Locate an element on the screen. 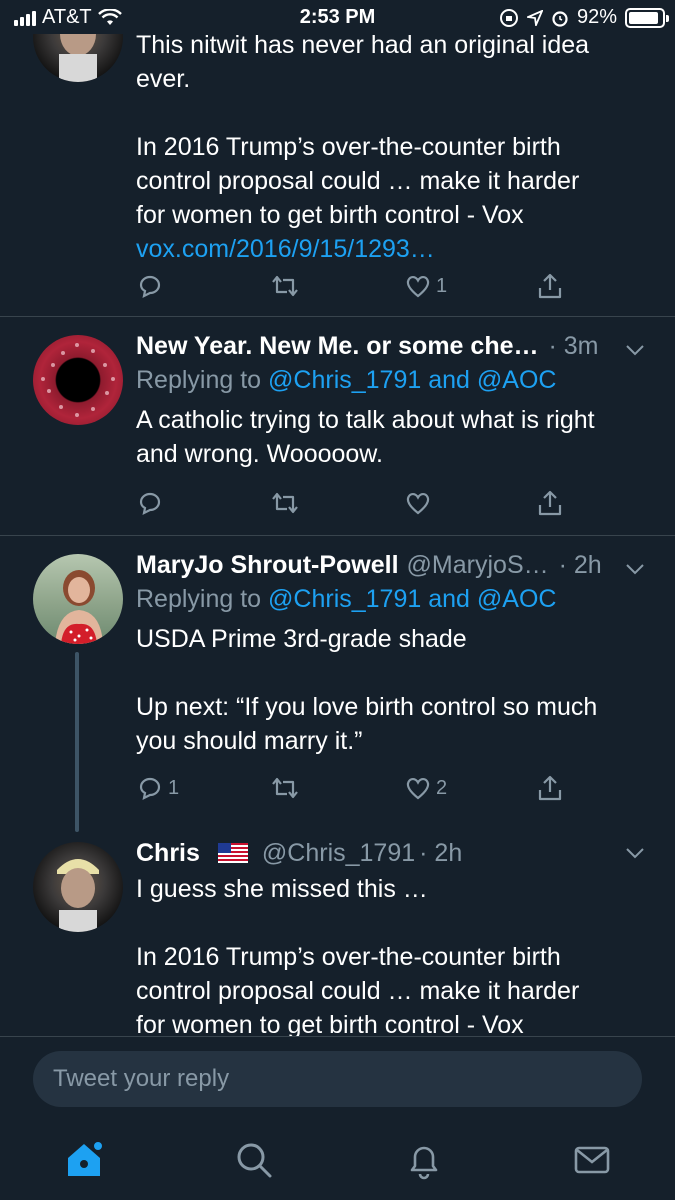  tweet-header: New Year. New Me. or some che… · 3m is located at coordinates (395, 346).